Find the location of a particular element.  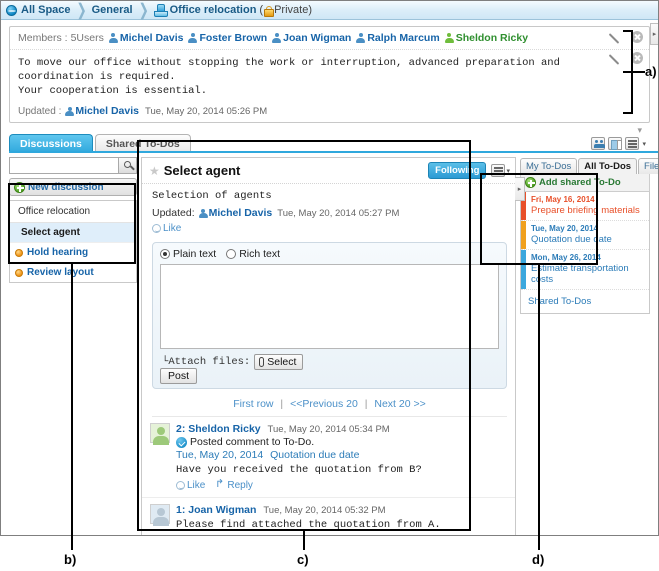

comment-textarea is located at coordinates (329, 306).